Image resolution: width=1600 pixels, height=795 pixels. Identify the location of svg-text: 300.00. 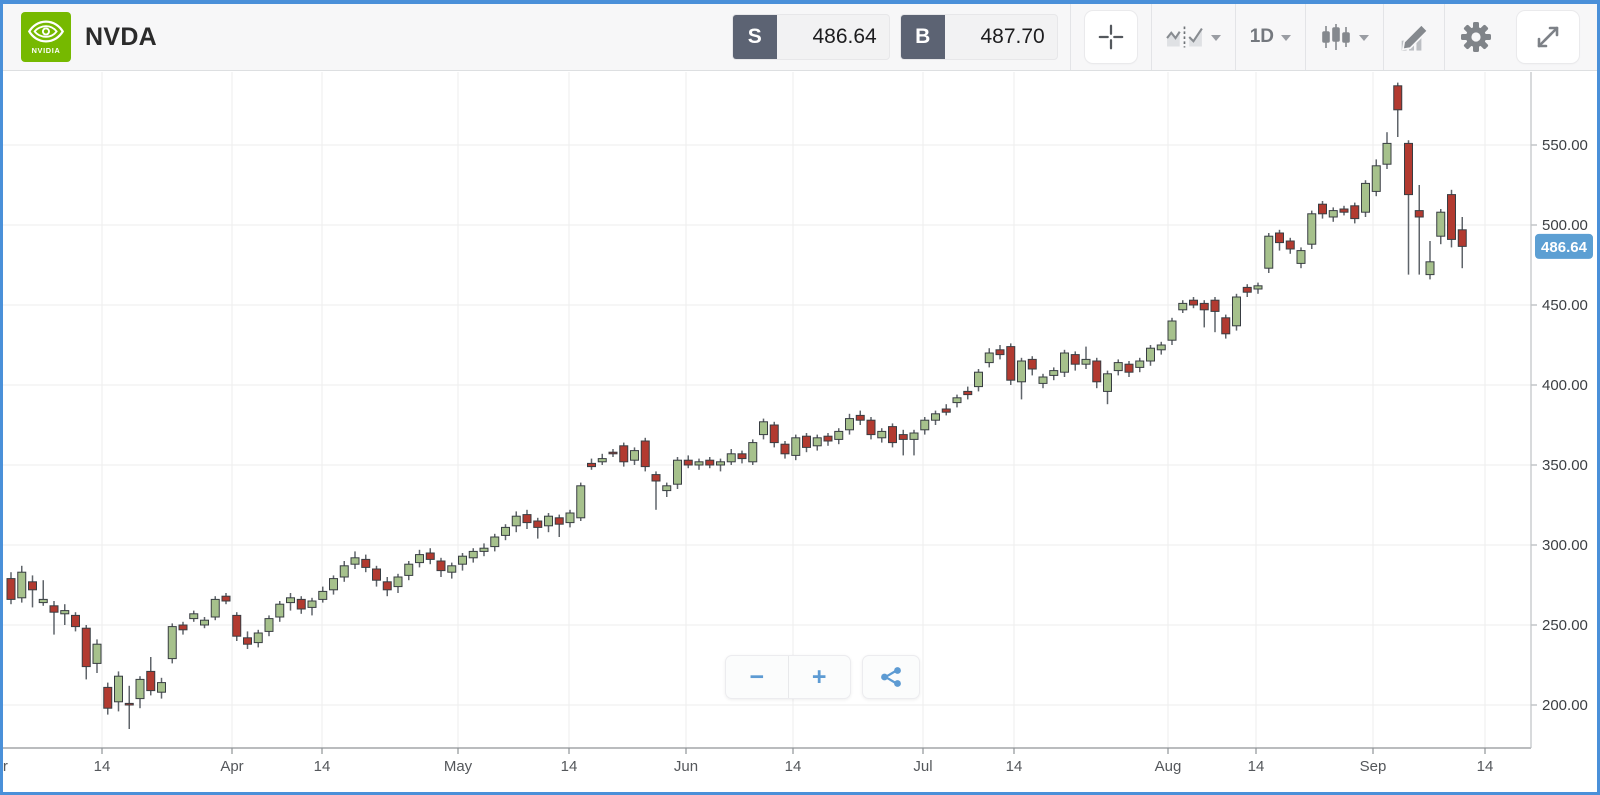
(1565, 545).